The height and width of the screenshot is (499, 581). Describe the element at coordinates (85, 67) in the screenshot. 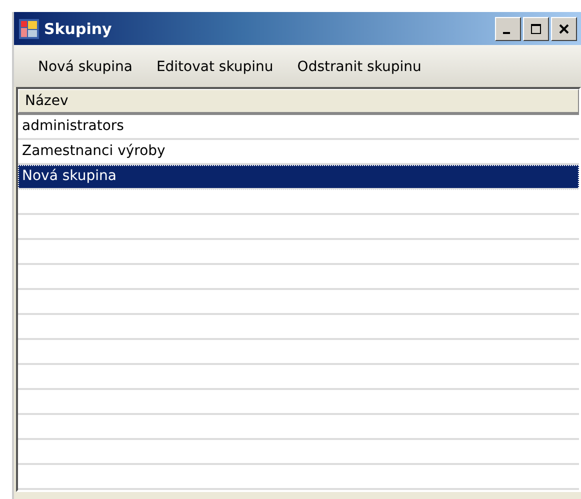

I see `toolbar-button: Nová skupina` at that location.